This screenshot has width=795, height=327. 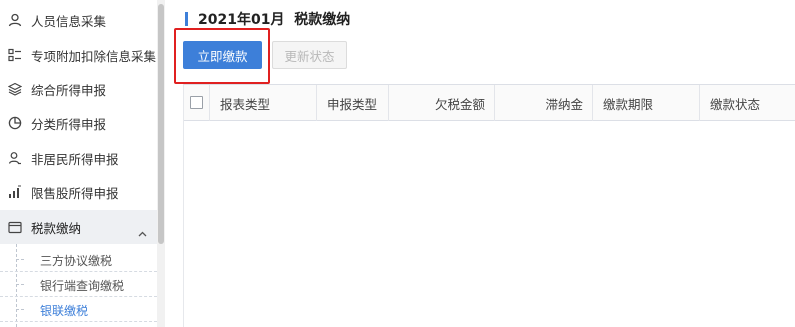 I want to click on sidebar-item-label: 专项附加扣除信息采集, so click(x=94, y=56).